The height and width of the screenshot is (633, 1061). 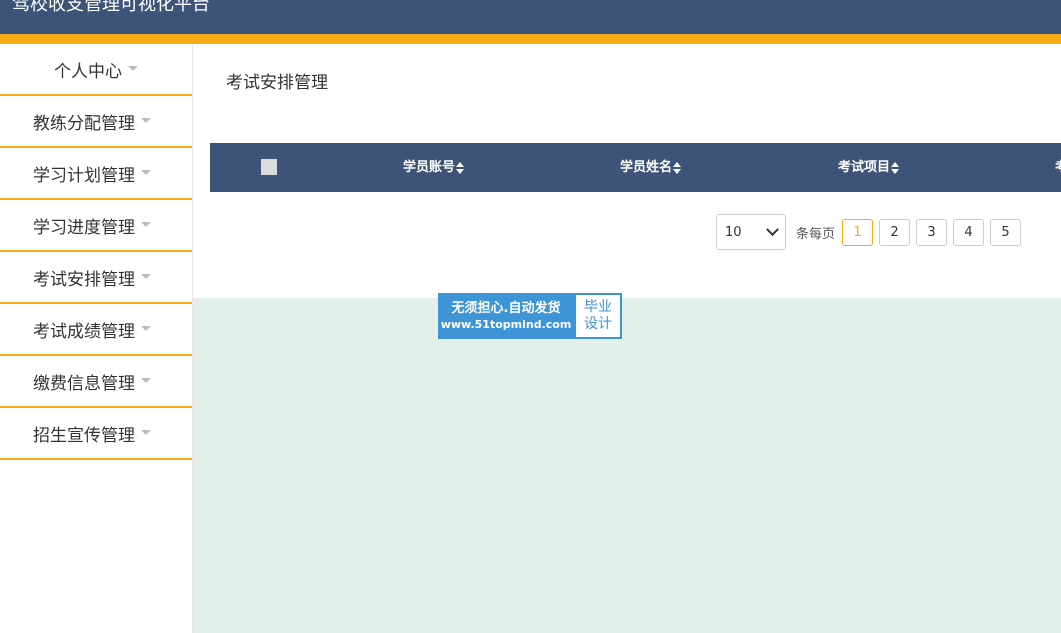 What do you see at coordinates (429, 167) in the screenshot?
I see `column-label: 学员账号` at bounding box center [429, 167].